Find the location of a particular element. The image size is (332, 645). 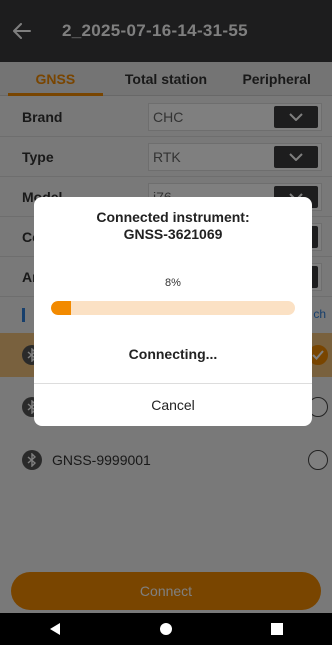

dialog-title: Connected instrument: GNSS-3621069 is located at coordinates (173, 226).